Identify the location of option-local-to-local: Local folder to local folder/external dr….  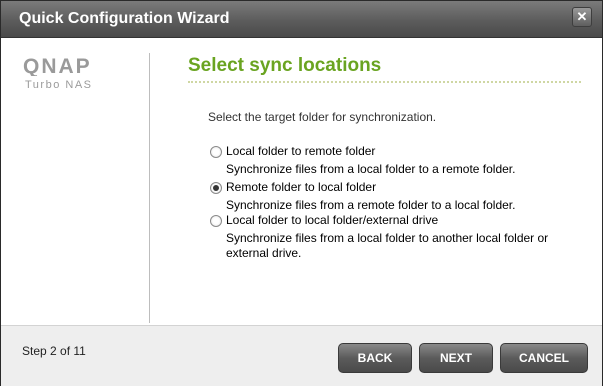
(390, 238).